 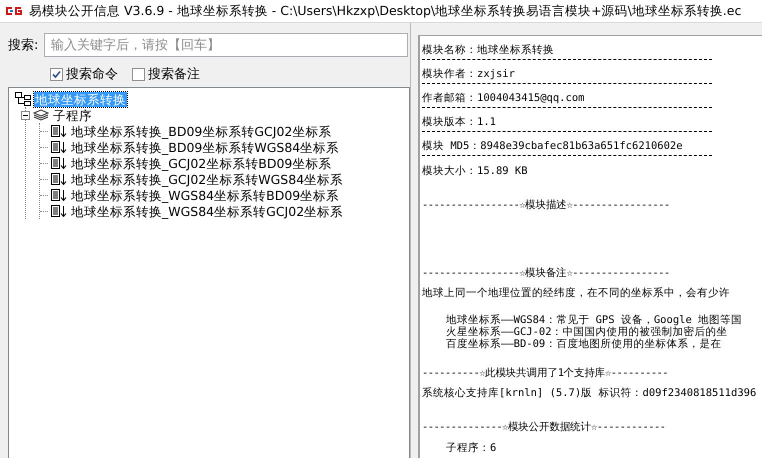 I want to click on info-field: 模块版本：1.1, so click(x=567, y=122).